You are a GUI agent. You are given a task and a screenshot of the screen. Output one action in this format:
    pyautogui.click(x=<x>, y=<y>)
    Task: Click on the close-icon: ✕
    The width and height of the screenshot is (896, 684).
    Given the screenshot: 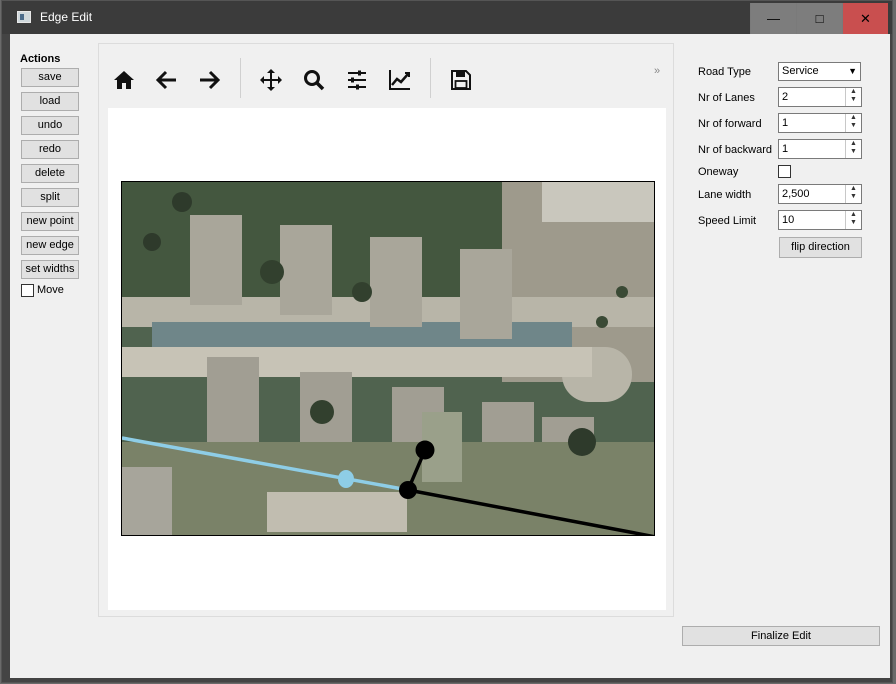 What is the action you would take?
    pyautogui.click(x=865, y=18)
    